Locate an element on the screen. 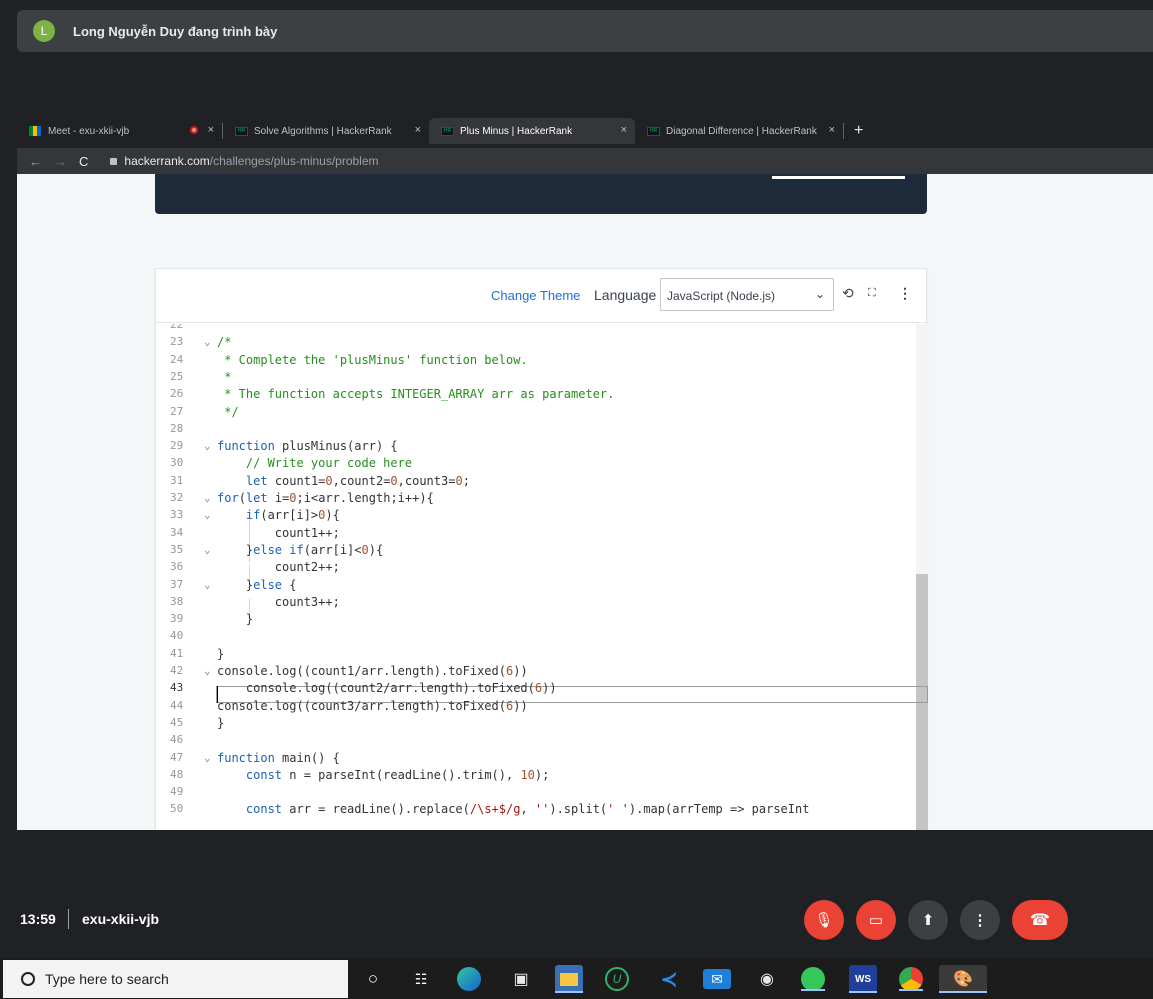  line-number: 48 is located at coordinates (177, 774).